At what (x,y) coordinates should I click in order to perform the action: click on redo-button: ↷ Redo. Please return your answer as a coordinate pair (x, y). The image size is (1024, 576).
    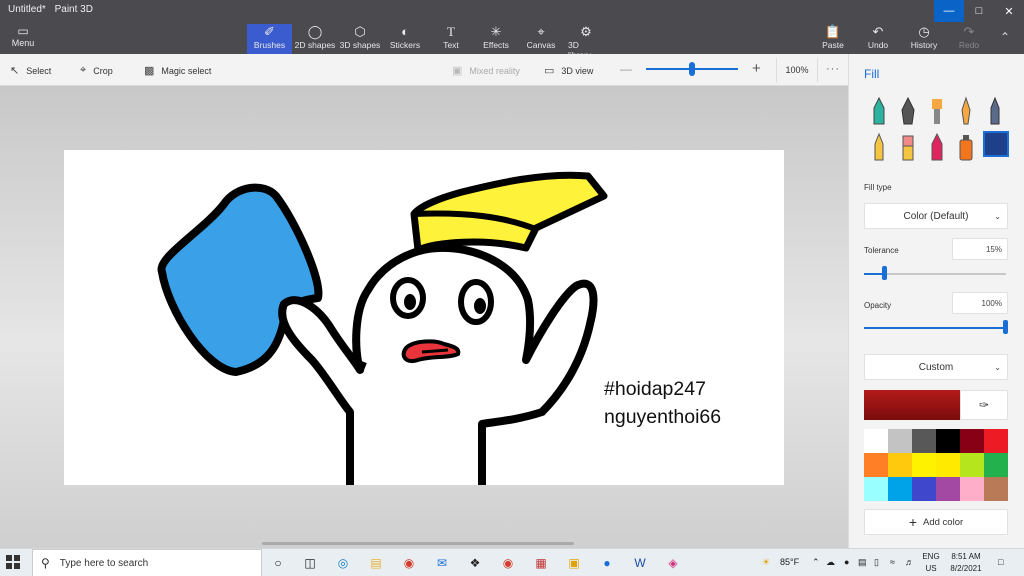
    Looking at the image, I should click on (969, 39).